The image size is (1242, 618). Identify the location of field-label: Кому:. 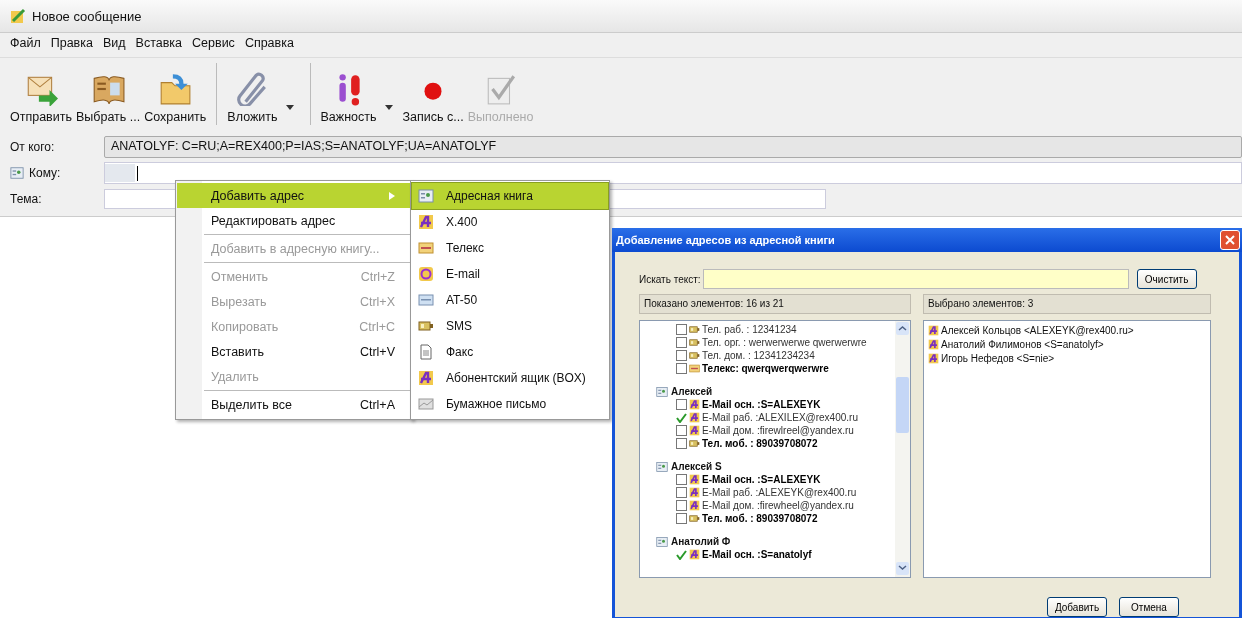
(45, 173).